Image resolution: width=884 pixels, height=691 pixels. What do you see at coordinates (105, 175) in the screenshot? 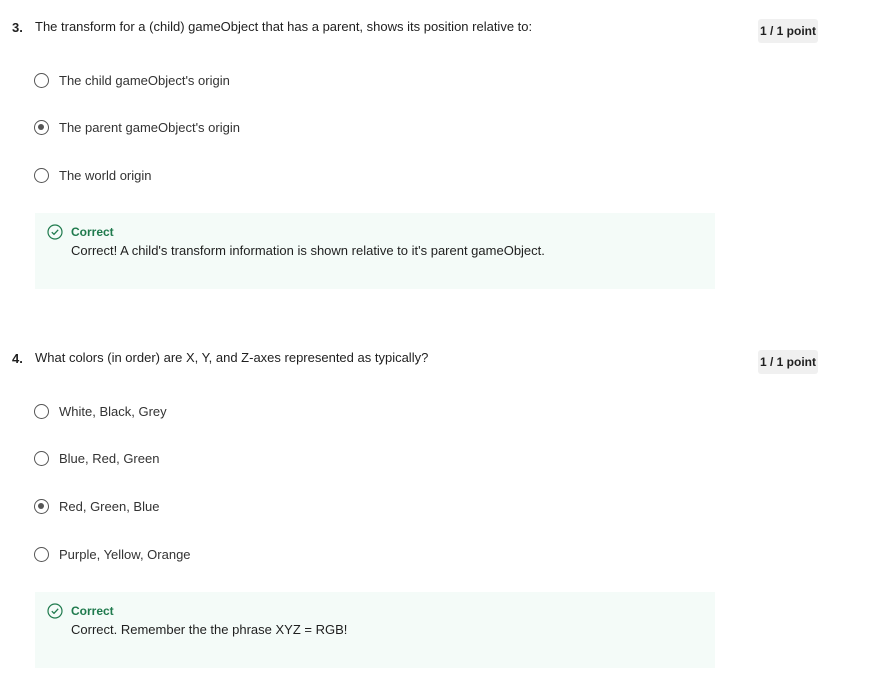
I see `option-label: The world origin` at bounding box center [105, 175].